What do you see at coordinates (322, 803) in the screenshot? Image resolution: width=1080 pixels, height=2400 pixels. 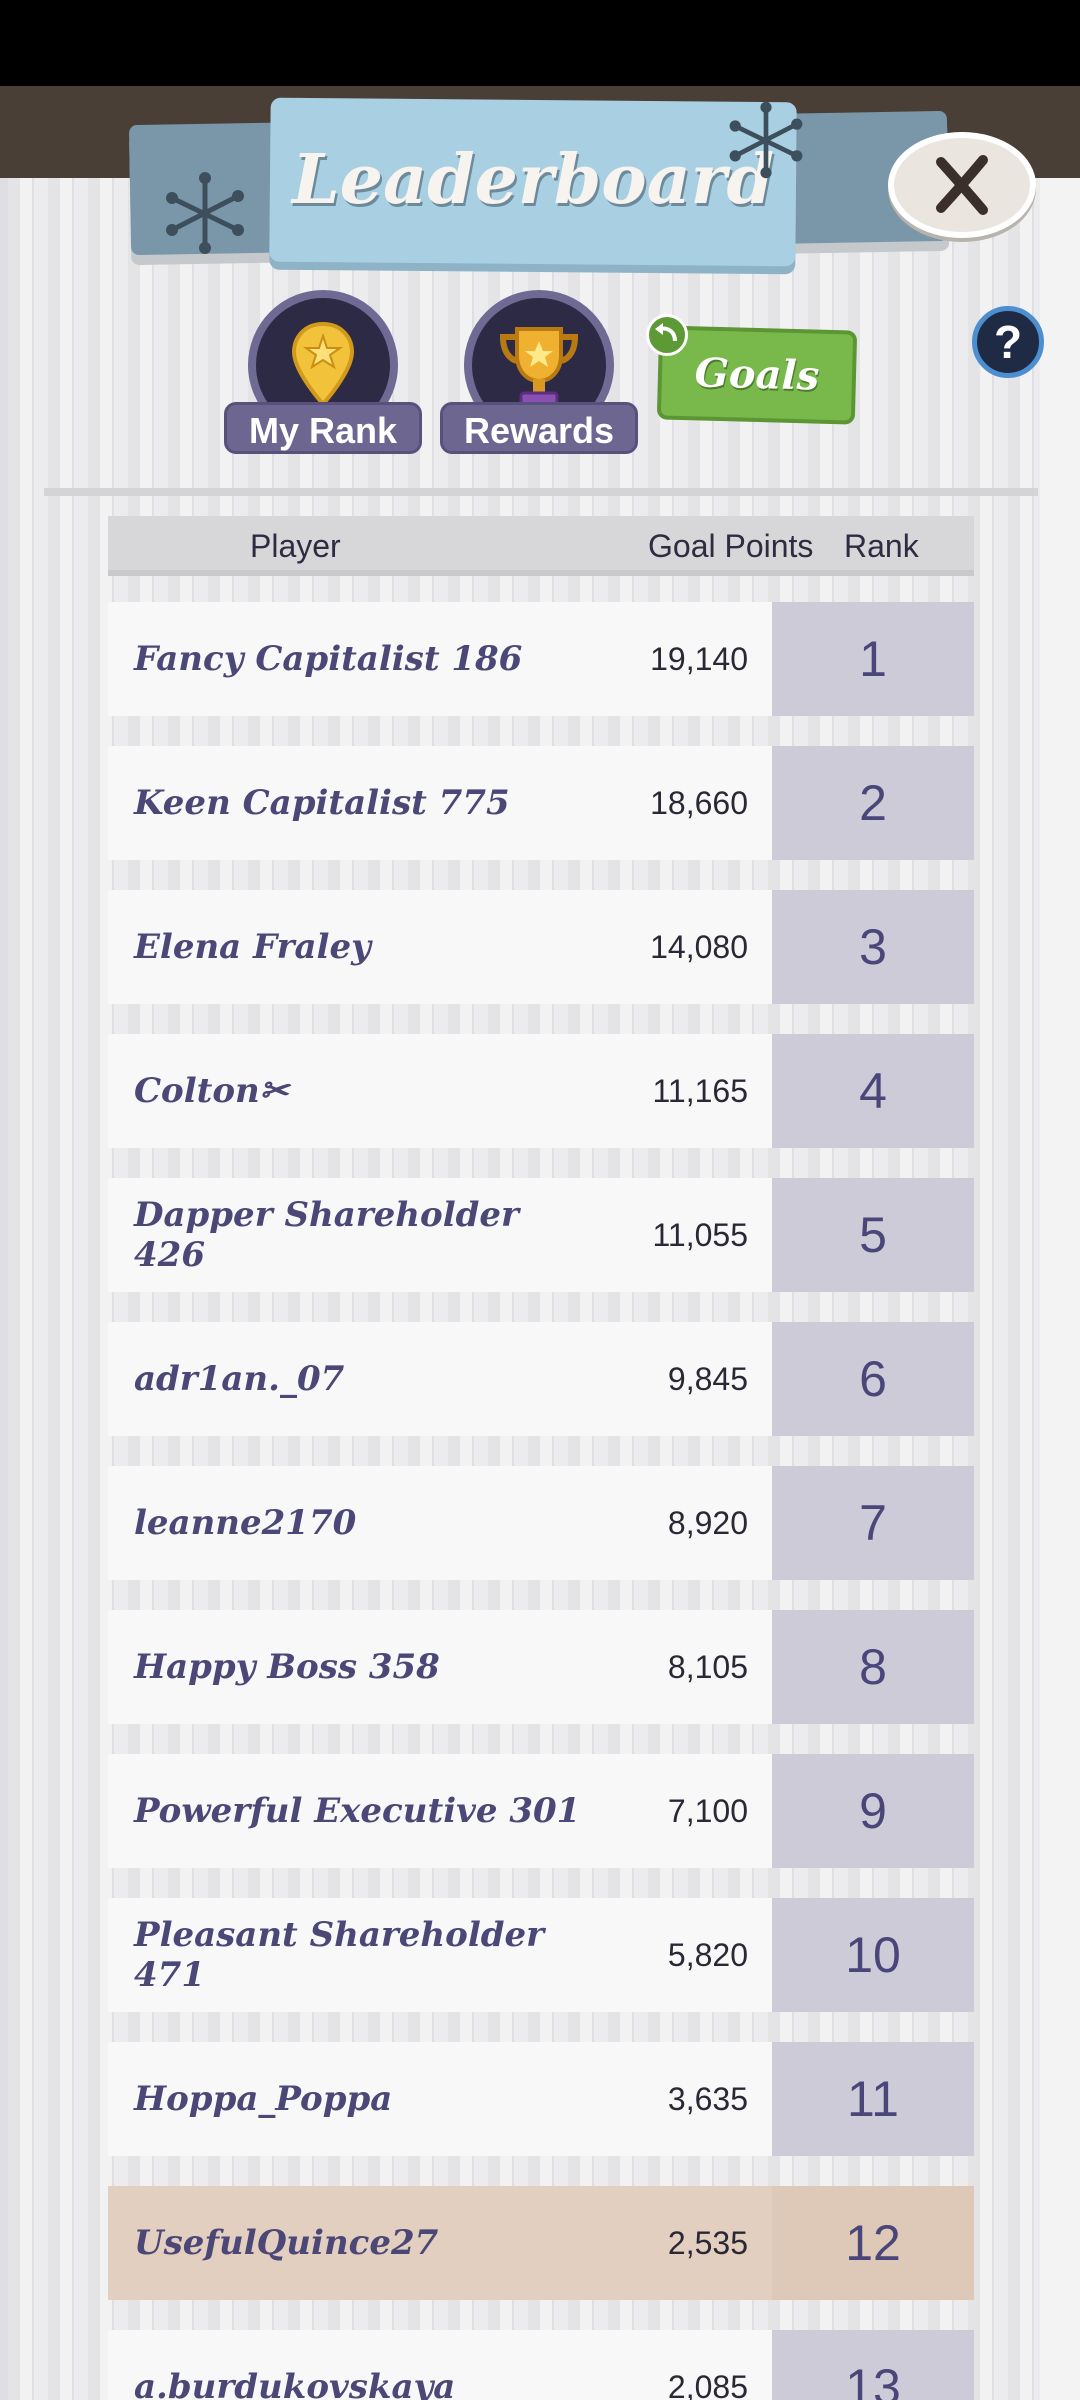 I see `player-name: Keen Capitalist 775` at bounding box center [322, 803].